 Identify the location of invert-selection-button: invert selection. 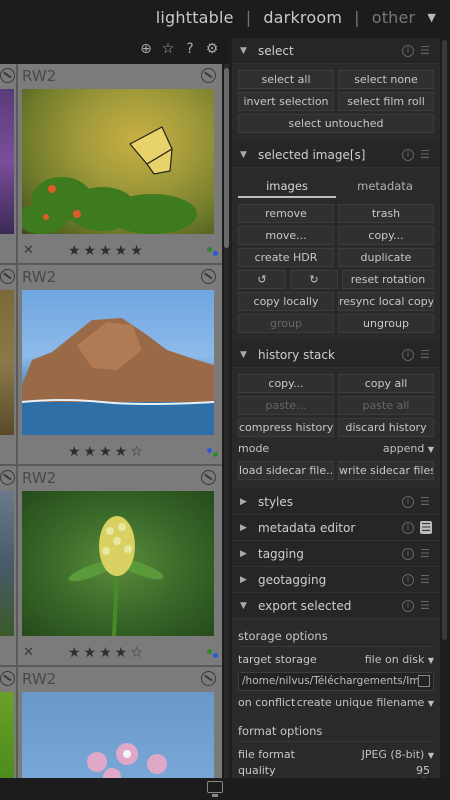
(286, 101).